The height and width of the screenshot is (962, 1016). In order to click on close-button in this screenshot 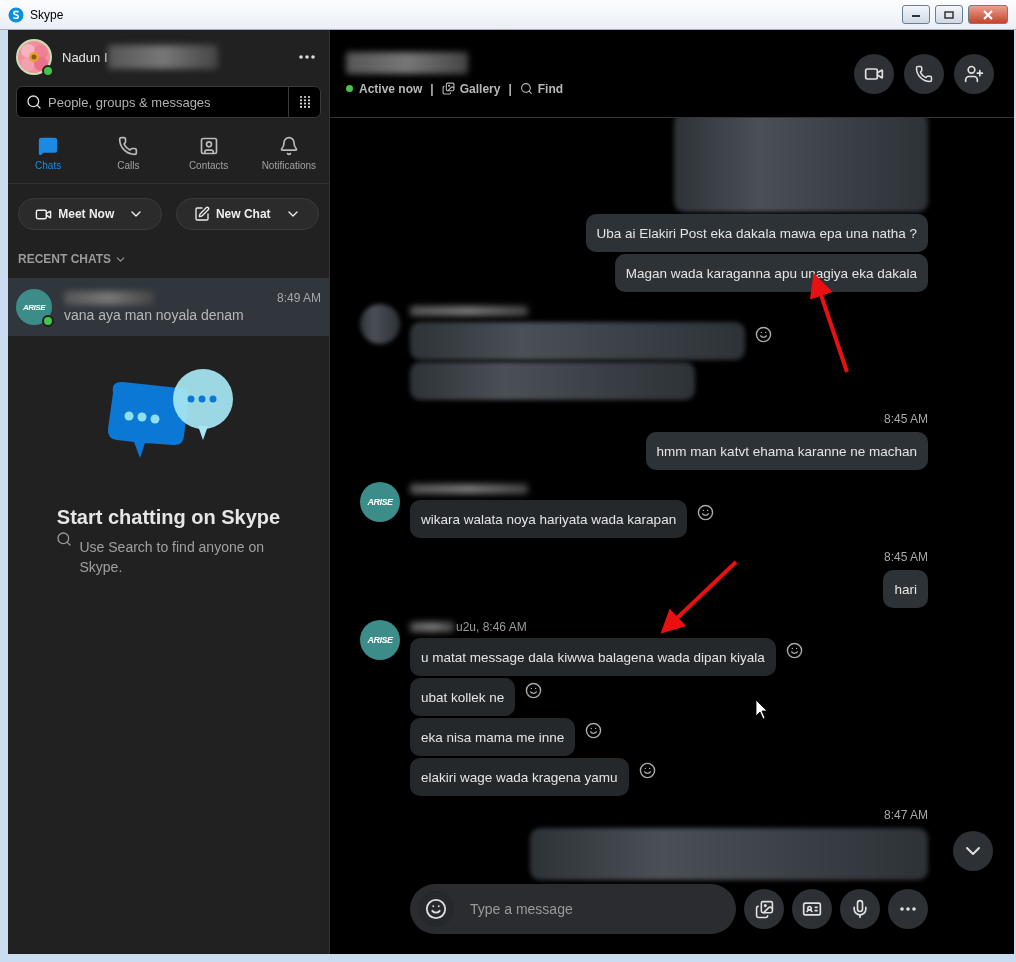, I will do `click(988, 14)`.